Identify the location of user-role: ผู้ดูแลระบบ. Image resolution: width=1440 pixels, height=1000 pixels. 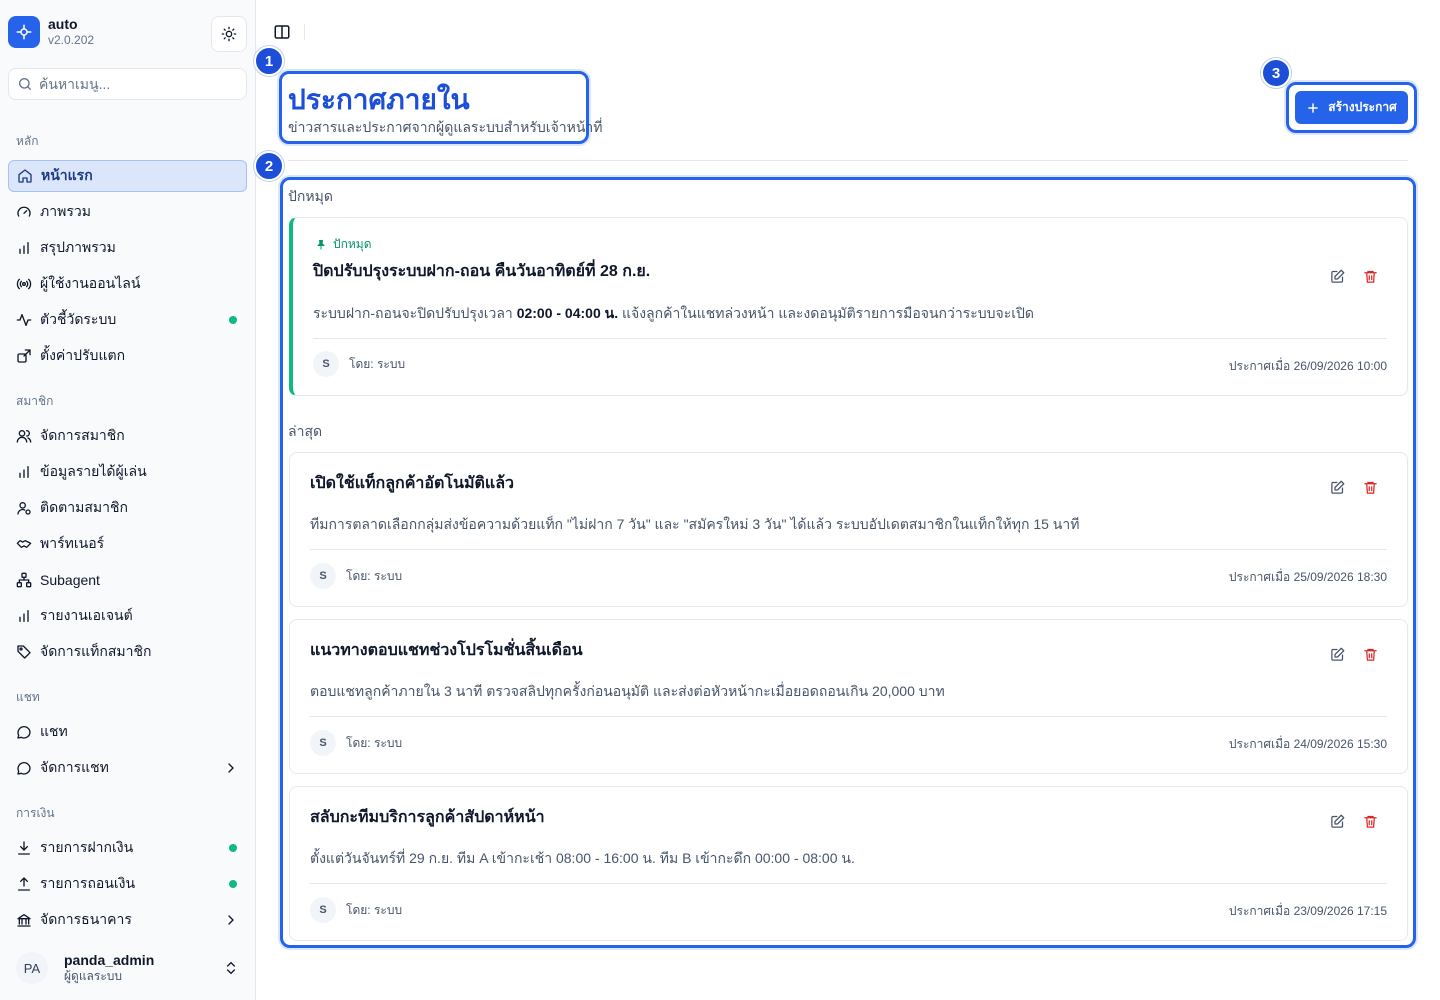
(93, 976).